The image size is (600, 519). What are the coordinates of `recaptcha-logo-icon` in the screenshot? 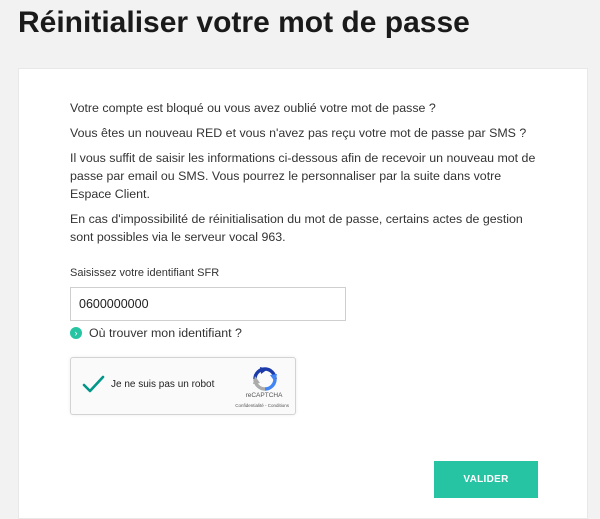 It's located at (265, 379).